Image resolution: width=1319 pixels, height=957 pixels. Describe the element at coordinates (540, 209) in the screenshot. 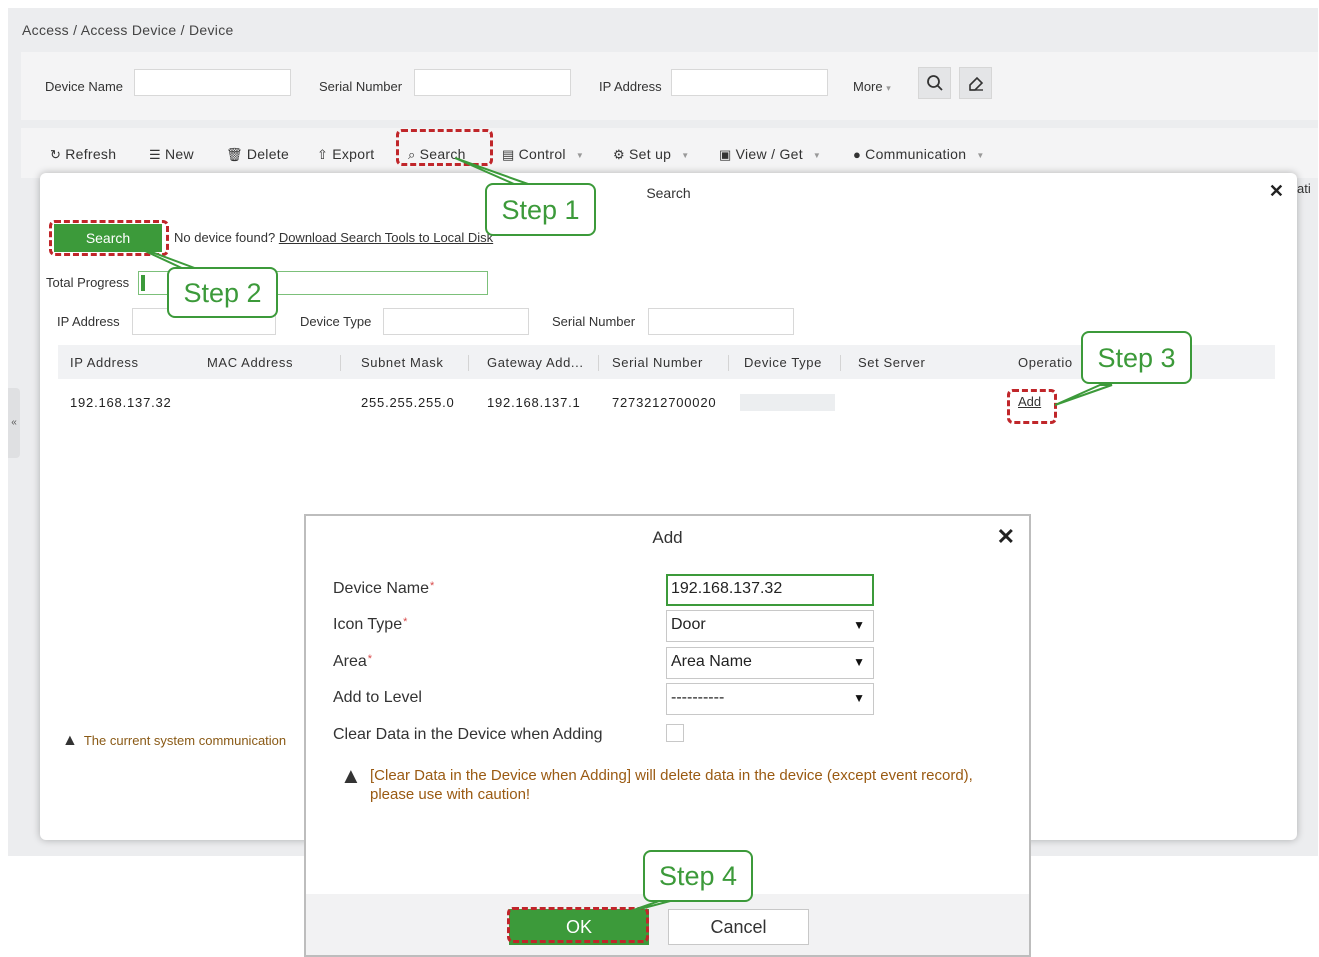

I see `step-1-callout: Step 1` at that location.